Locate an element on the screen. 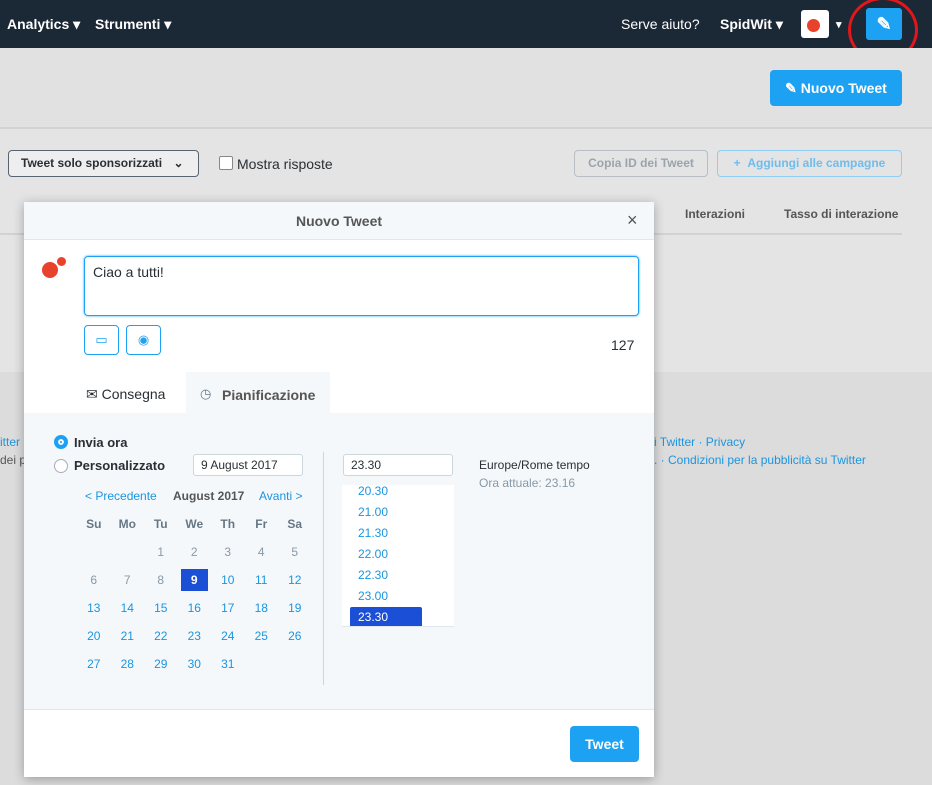 The image size is (932, 785). modal-title: Nuovo Tweet is located at coordinates (339, 221).